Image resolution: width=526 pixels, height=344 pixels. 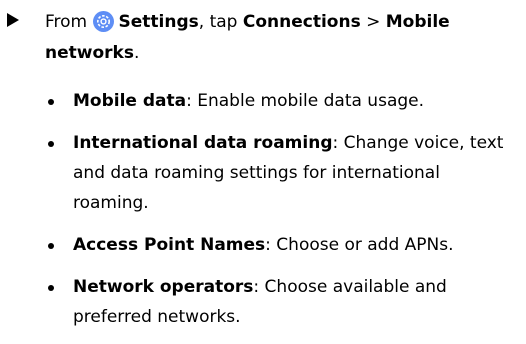 What do you see at coordinates (220, 22) in the screenshot?
I see `step-middle: , tap` at bounding box center [220, 22].